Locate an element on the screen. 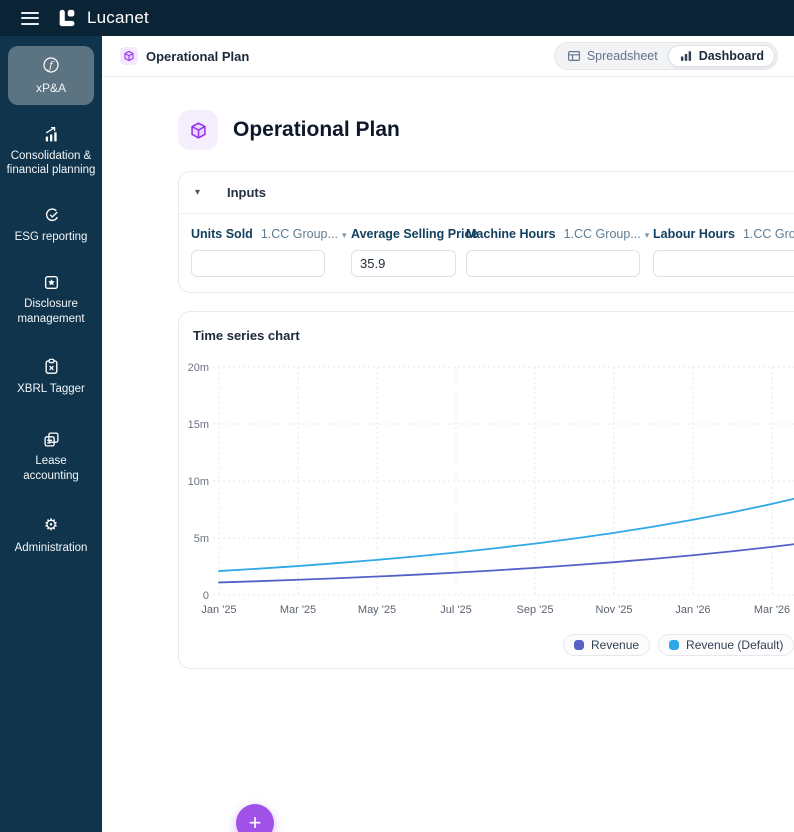  view-toggle: Spreadsheet Dashboard is located at coordinates (665, 56).